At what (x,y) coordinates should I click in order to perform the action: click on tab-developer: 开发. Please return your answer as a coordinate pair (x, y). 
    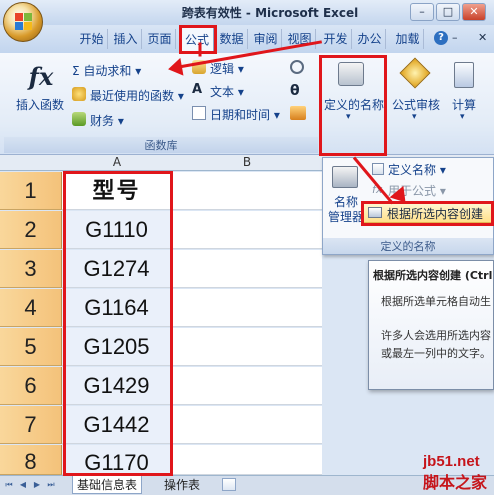
    Looking at the image, I should click on (336, 39).